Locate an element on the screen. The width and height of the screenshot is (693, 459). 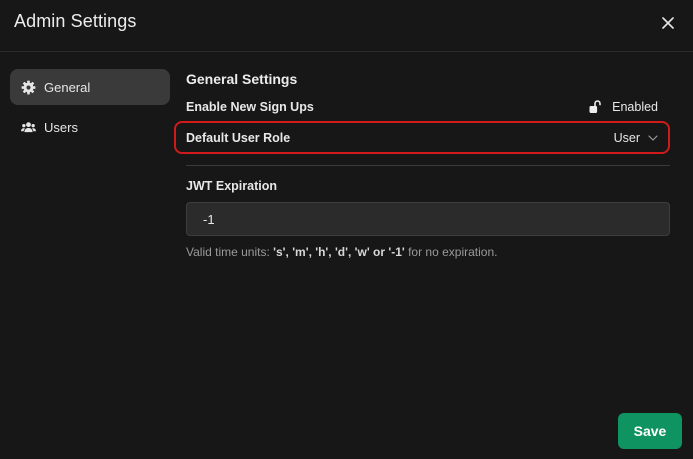
default-role-select: User is located at coordinates (636, 138).